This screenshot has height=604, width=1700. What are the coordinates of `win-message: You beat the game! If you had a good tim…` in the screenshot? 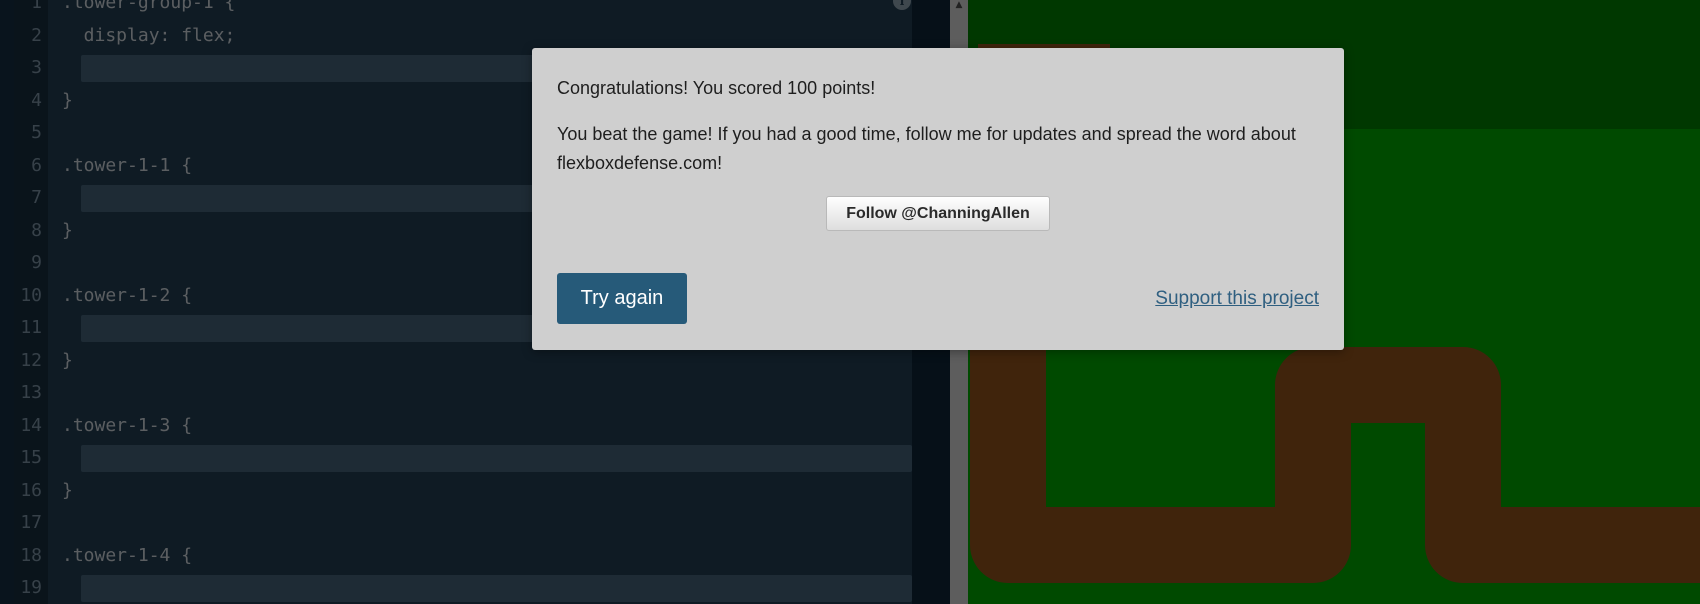 It's located at (926, 148).